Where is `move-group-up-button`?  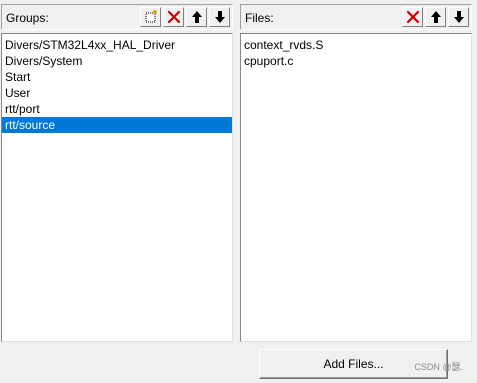
move-group-up-button is located at coordinates (196, 17).